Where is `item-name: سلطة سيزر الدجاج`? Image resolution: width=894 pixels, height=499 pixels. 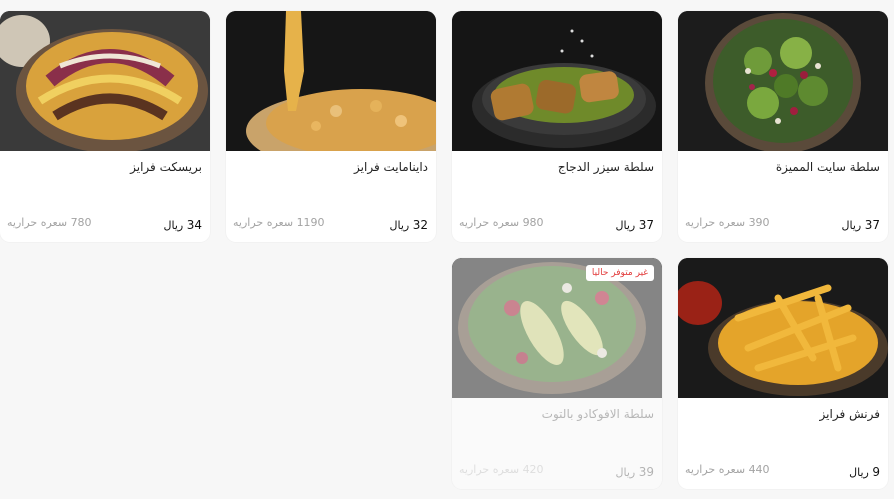 item-name: سلطة سيزر الدجاج is located at coordinates (605, 167).